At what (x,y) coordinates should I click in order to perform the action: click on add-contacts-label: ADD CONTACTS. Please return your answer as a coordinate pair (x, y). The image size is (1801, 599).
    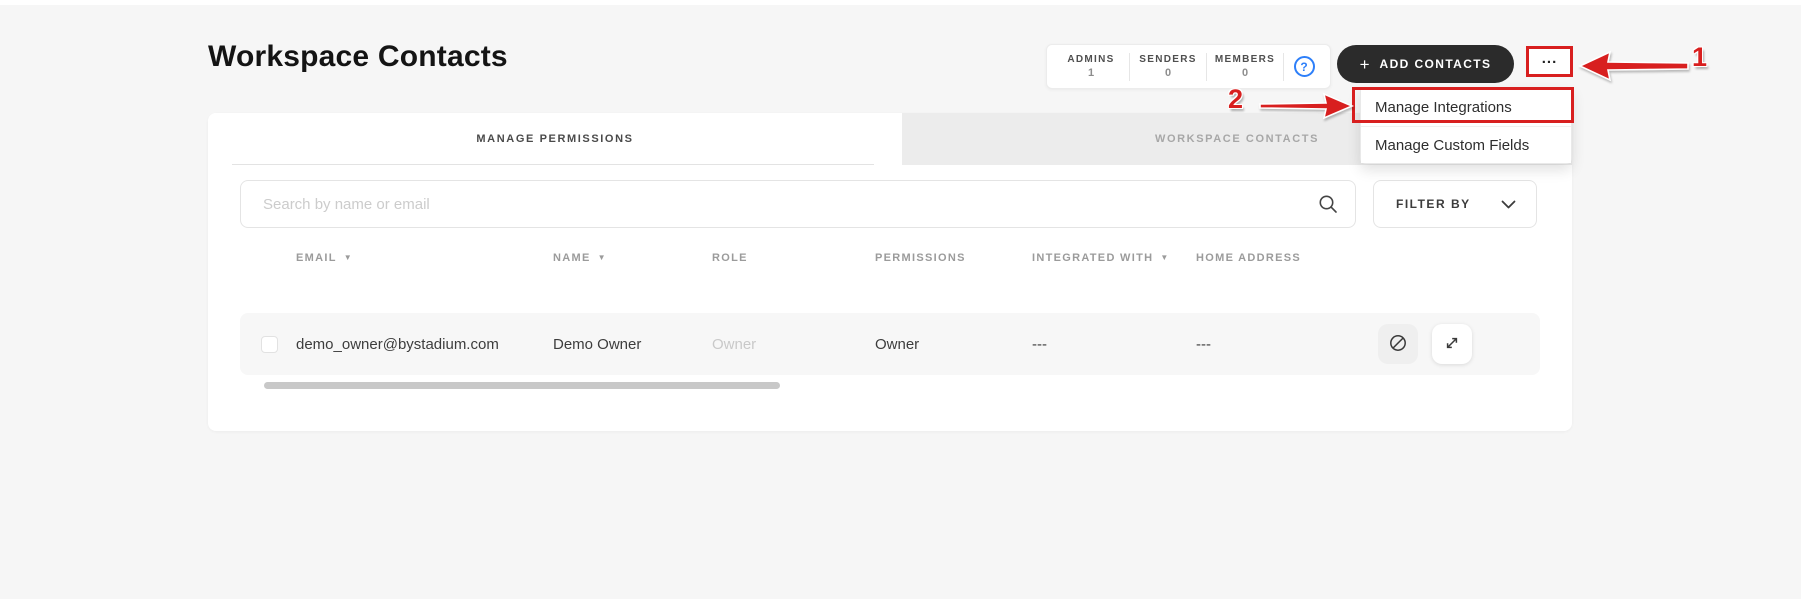
    Looking at the image, I should click on (1435, 64).